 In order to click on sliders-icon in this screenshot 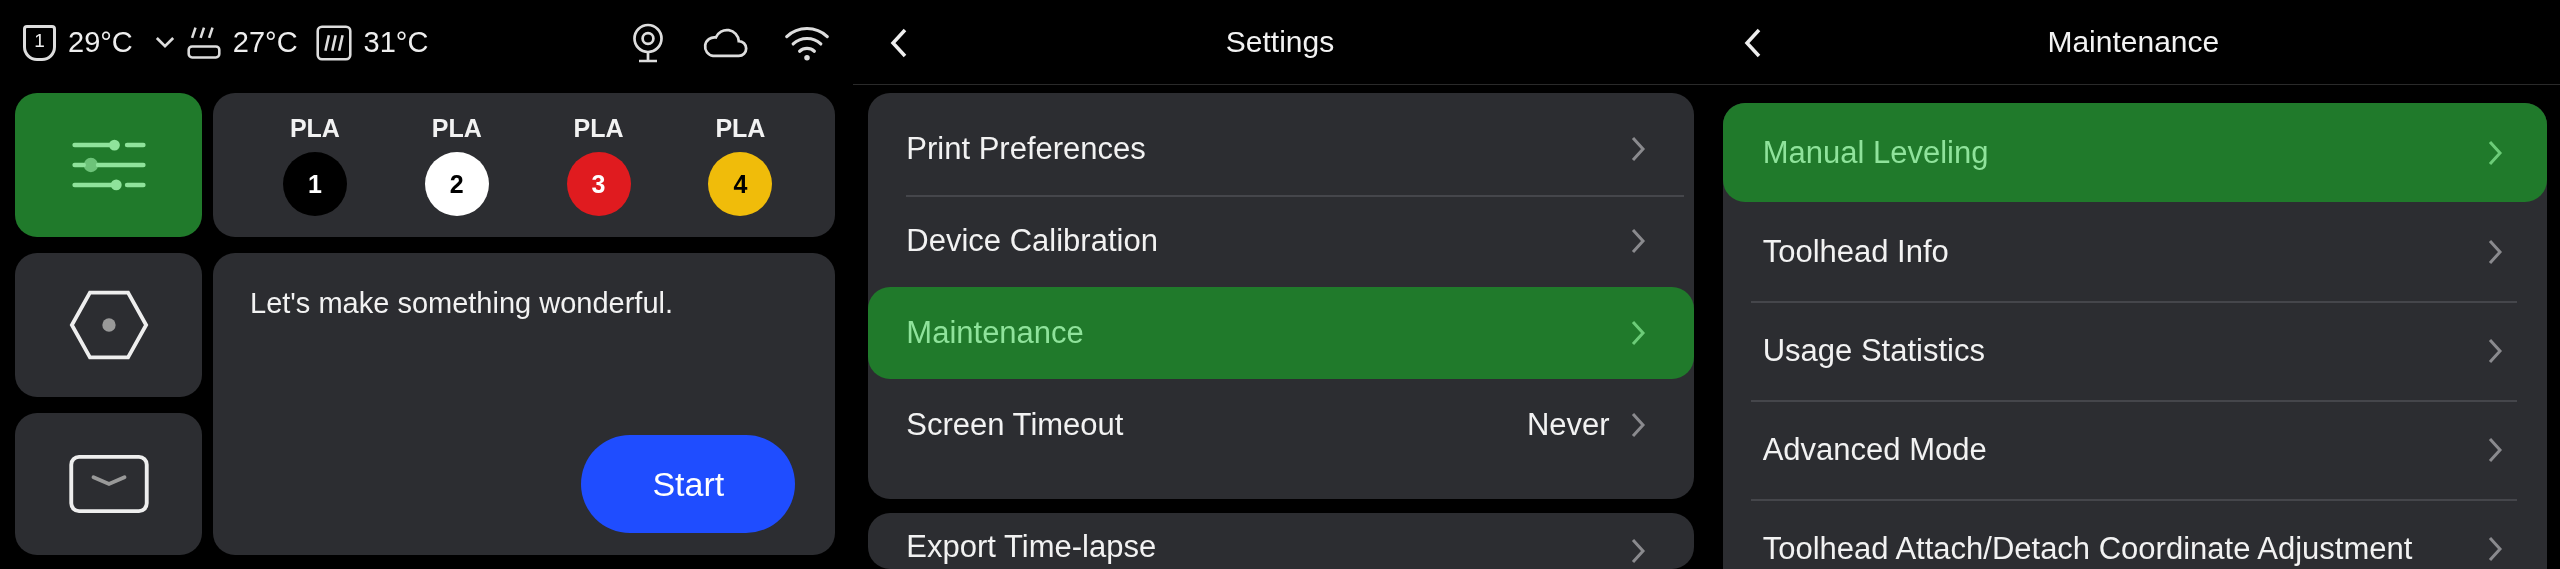, I will do `click(108, 165)`.